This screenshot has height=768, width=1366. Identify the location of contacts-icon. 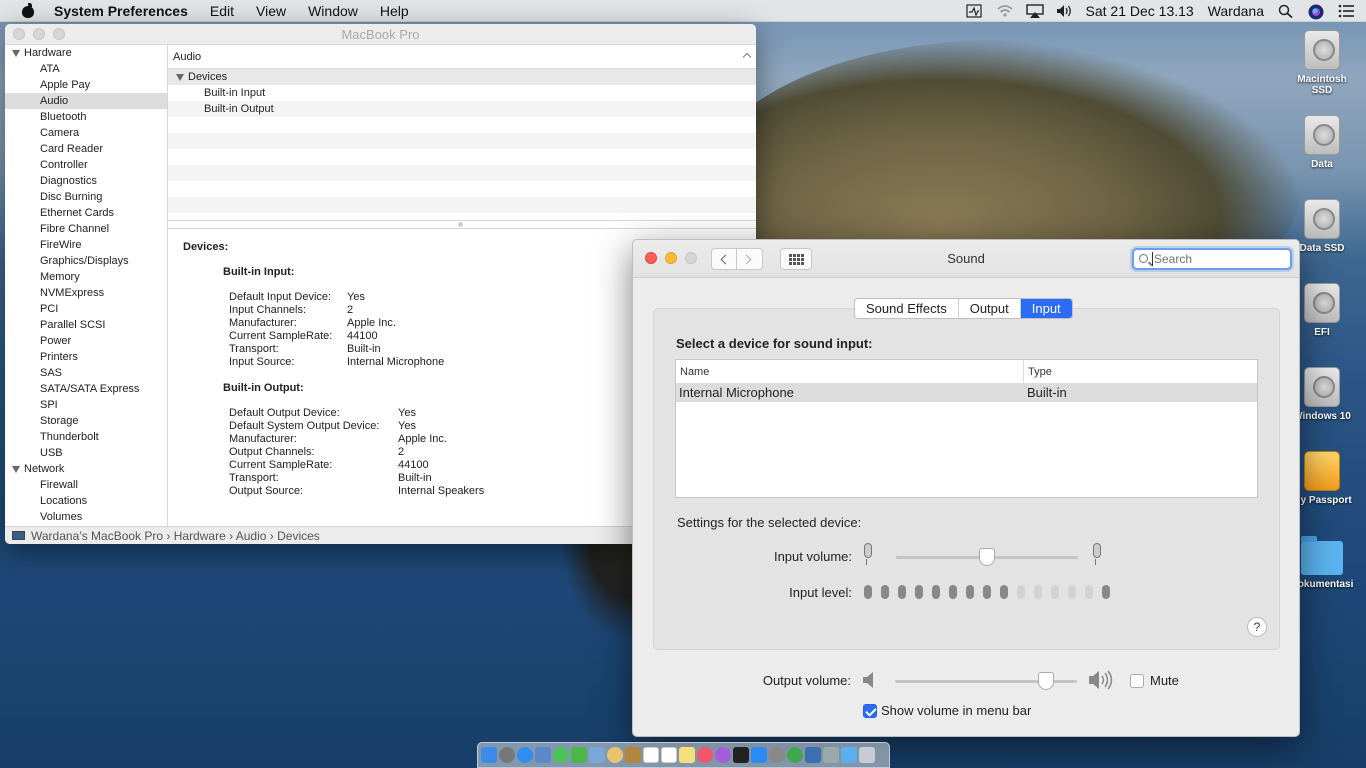
(633, 755).